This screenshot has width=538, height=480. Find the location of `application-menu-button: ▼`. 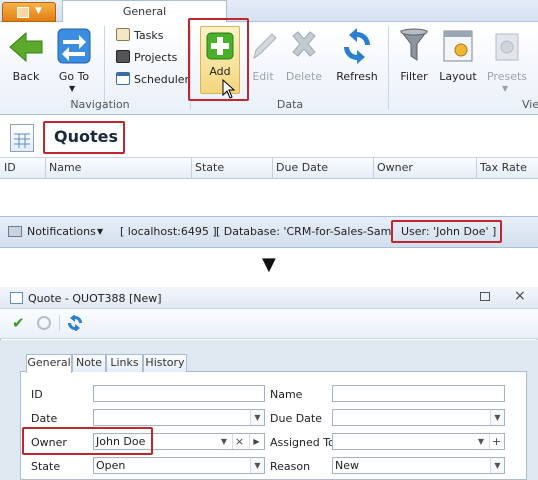

application-menu-button: ▼ is located at coordinates (29, 12).